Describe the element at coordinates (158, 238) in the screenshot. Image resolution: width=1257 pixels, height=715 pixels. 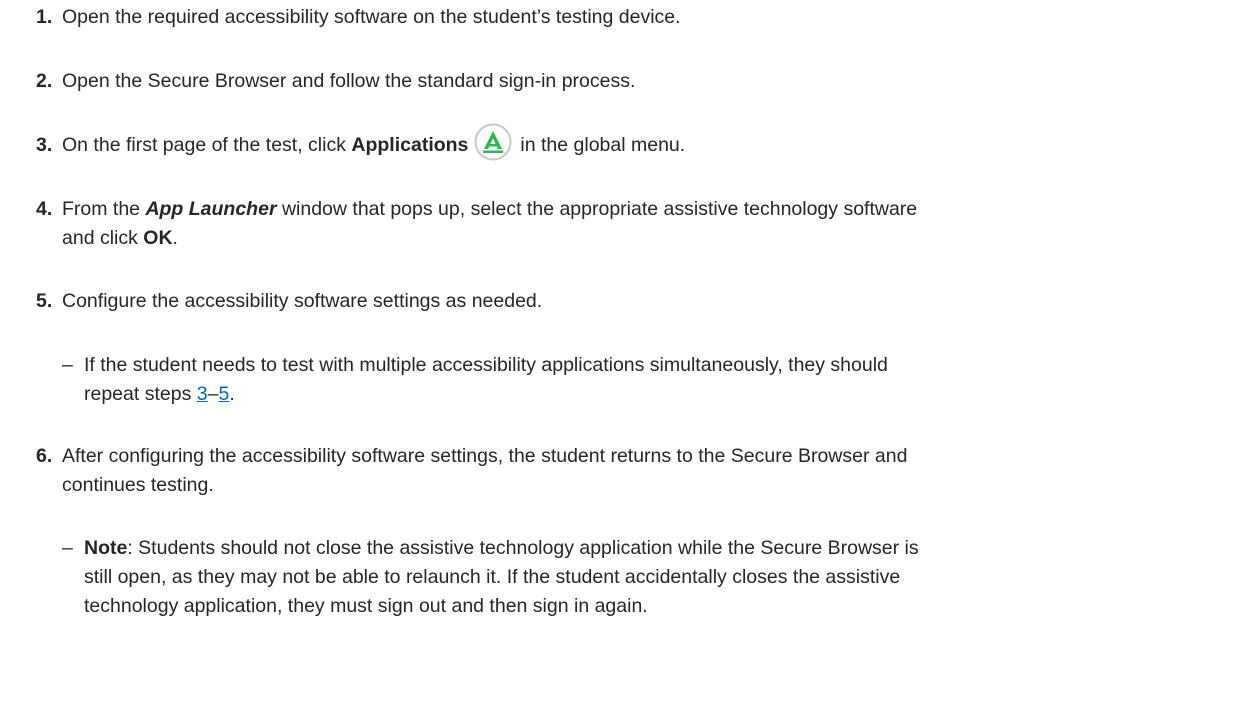
I see `ok-label: OK` at that location.